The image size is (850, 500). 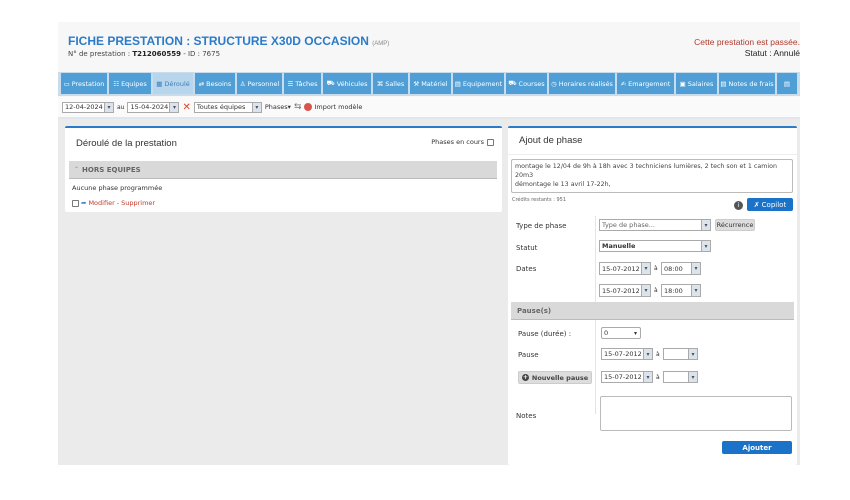 What do you see at coordinates (434, 83) in the screenshot?
I see `tab-label: Matériel` at bounding box center [434, 83].